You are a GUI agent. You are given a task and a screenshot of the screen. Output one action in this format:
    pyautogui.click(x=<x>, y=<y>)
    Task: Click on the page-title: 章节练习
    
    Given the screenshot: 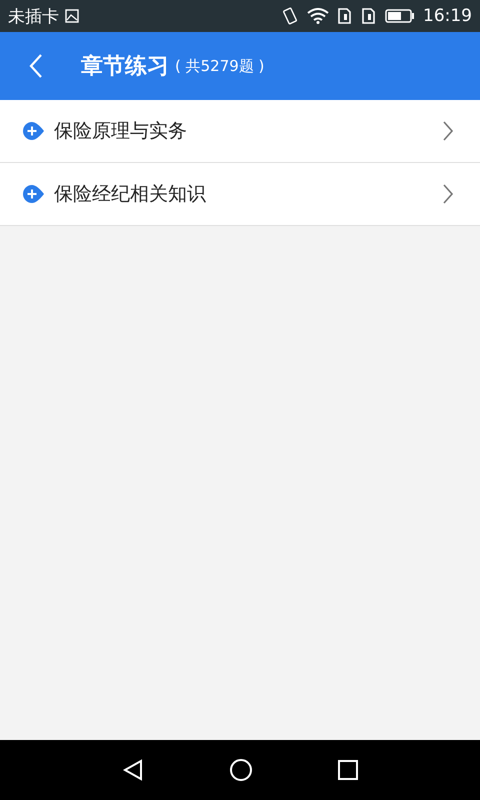 What is the action you would take?
    pyautogui.click(x=125, y=67)
    